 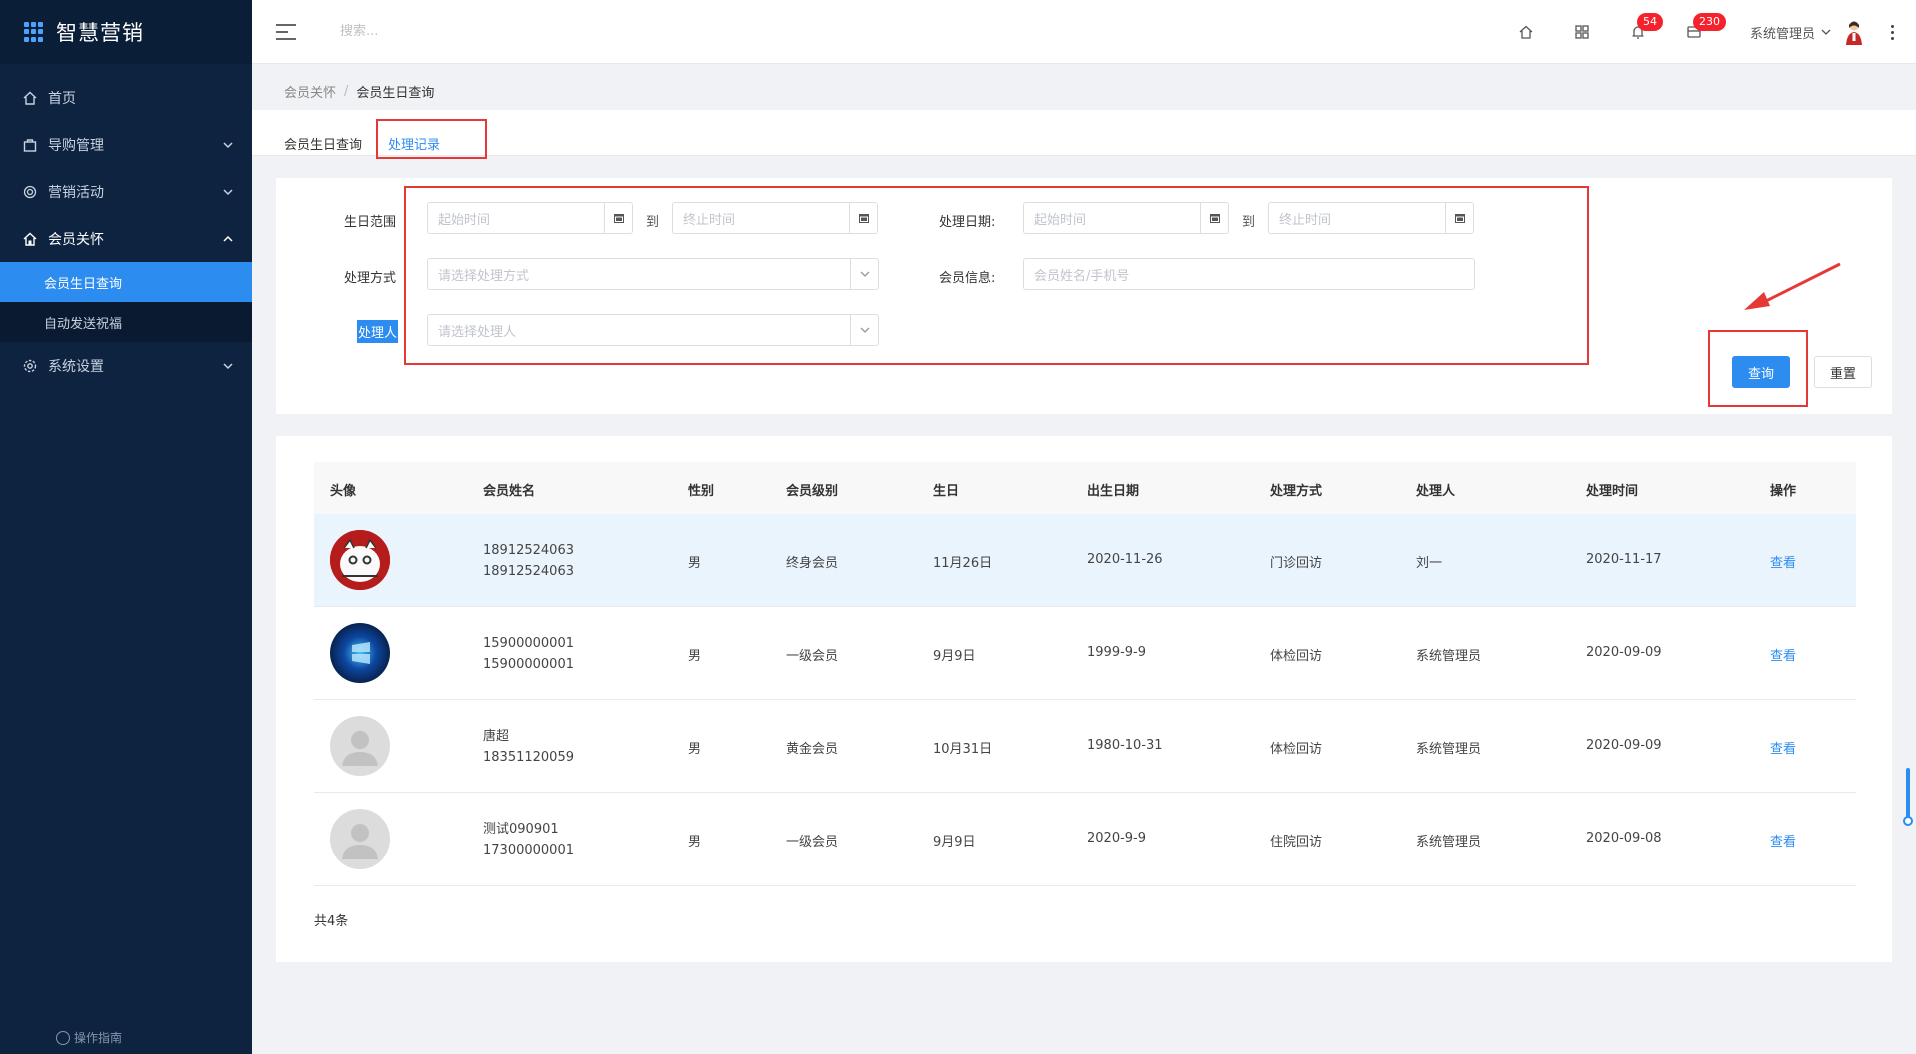 I want to click on process-method-cell: 门诊回访, so click(x=1296, y=563).